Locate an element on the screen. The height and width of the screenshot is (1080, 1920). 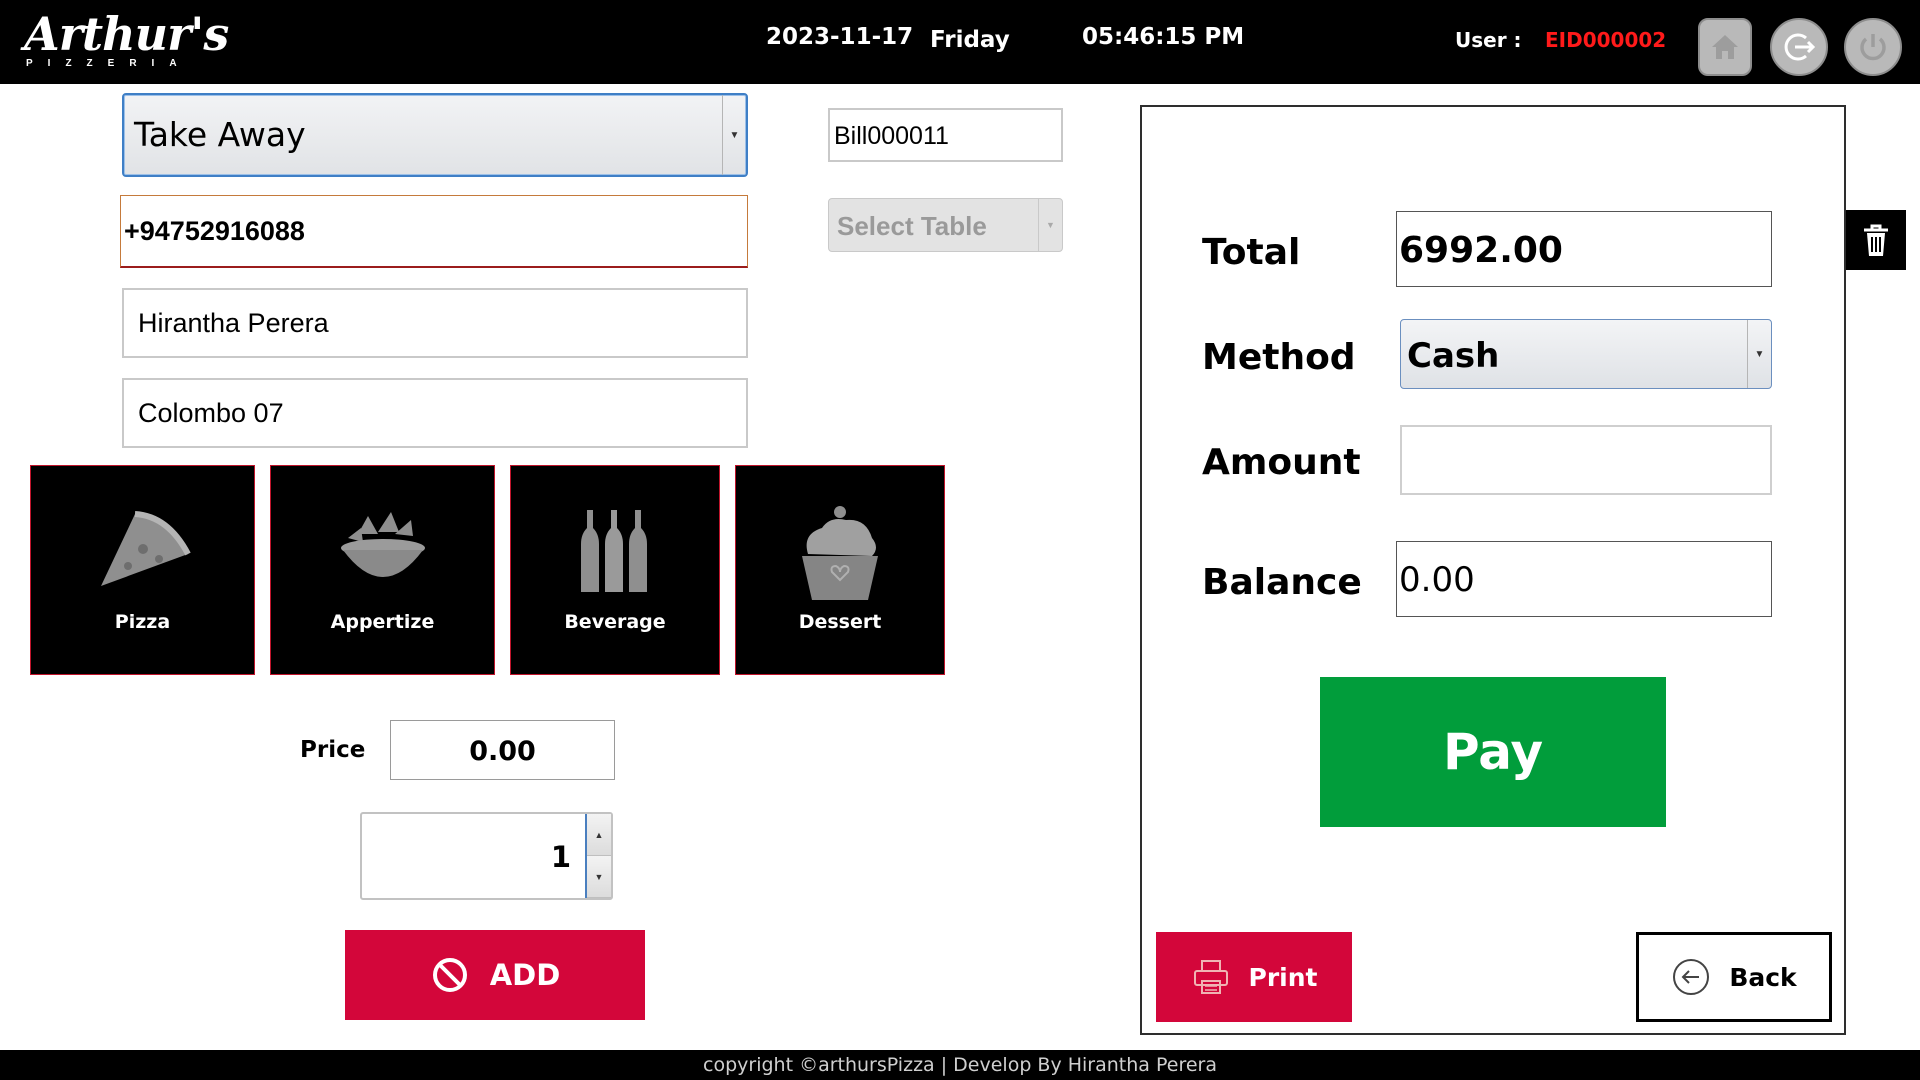
category-label: Appertize is located at coordinates (382, 622).